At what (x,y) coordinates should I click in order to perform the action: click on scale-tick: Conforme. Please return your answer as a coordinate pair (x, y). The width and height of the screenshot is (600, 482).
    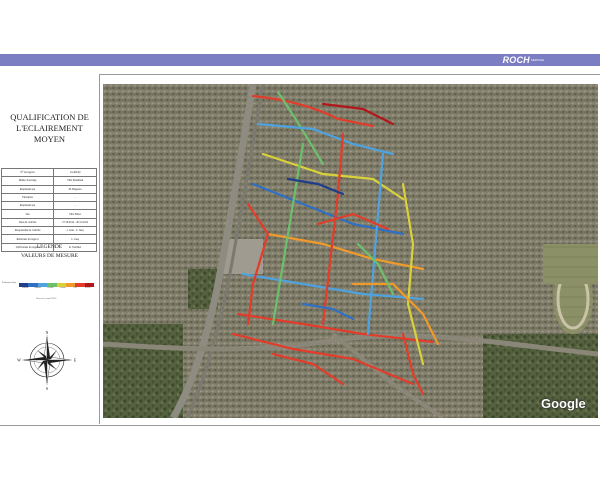
    Looking at the image, I should click on (62, 288).